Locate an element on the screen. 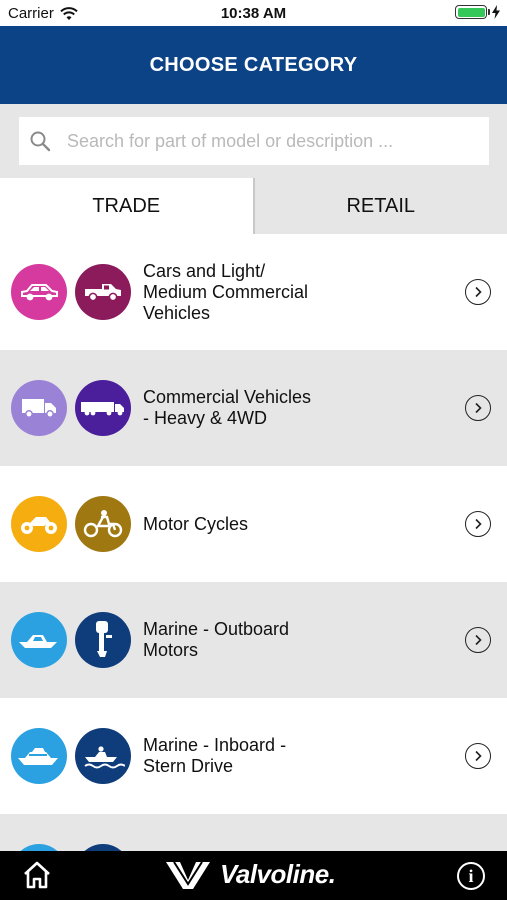  yacht-icon is located at coordinates (38, 756).